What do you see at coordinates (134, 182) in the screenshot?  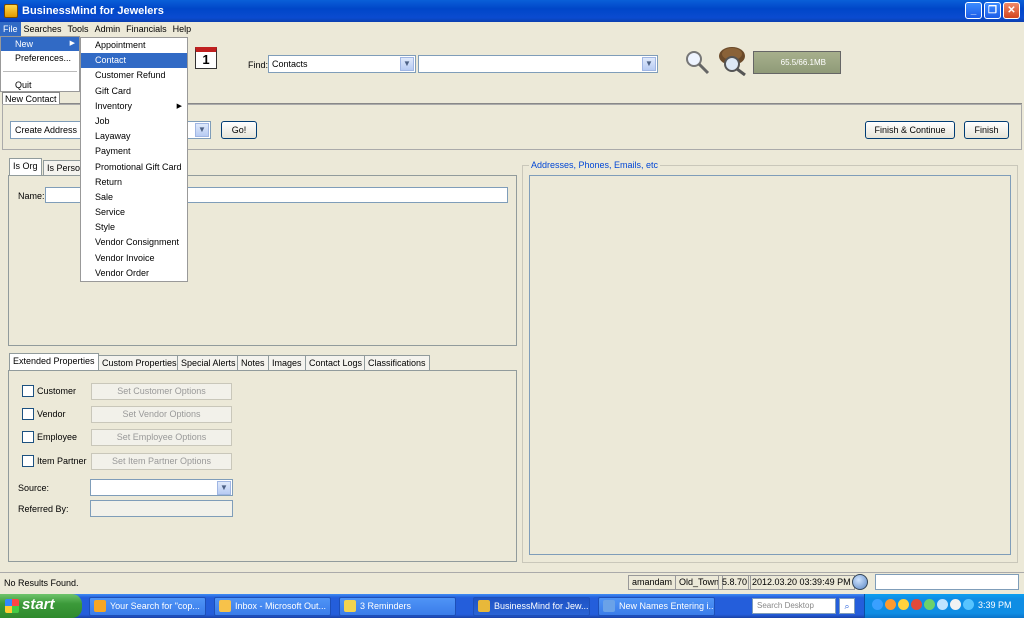 I see `new-menu-return: Return` at bounding box center [134, 182].